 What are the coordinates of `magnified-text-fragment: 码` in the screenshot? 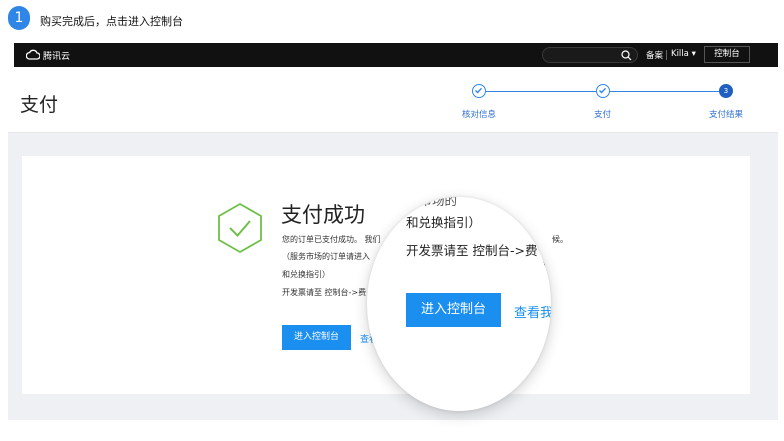 It's located at (547, 263).